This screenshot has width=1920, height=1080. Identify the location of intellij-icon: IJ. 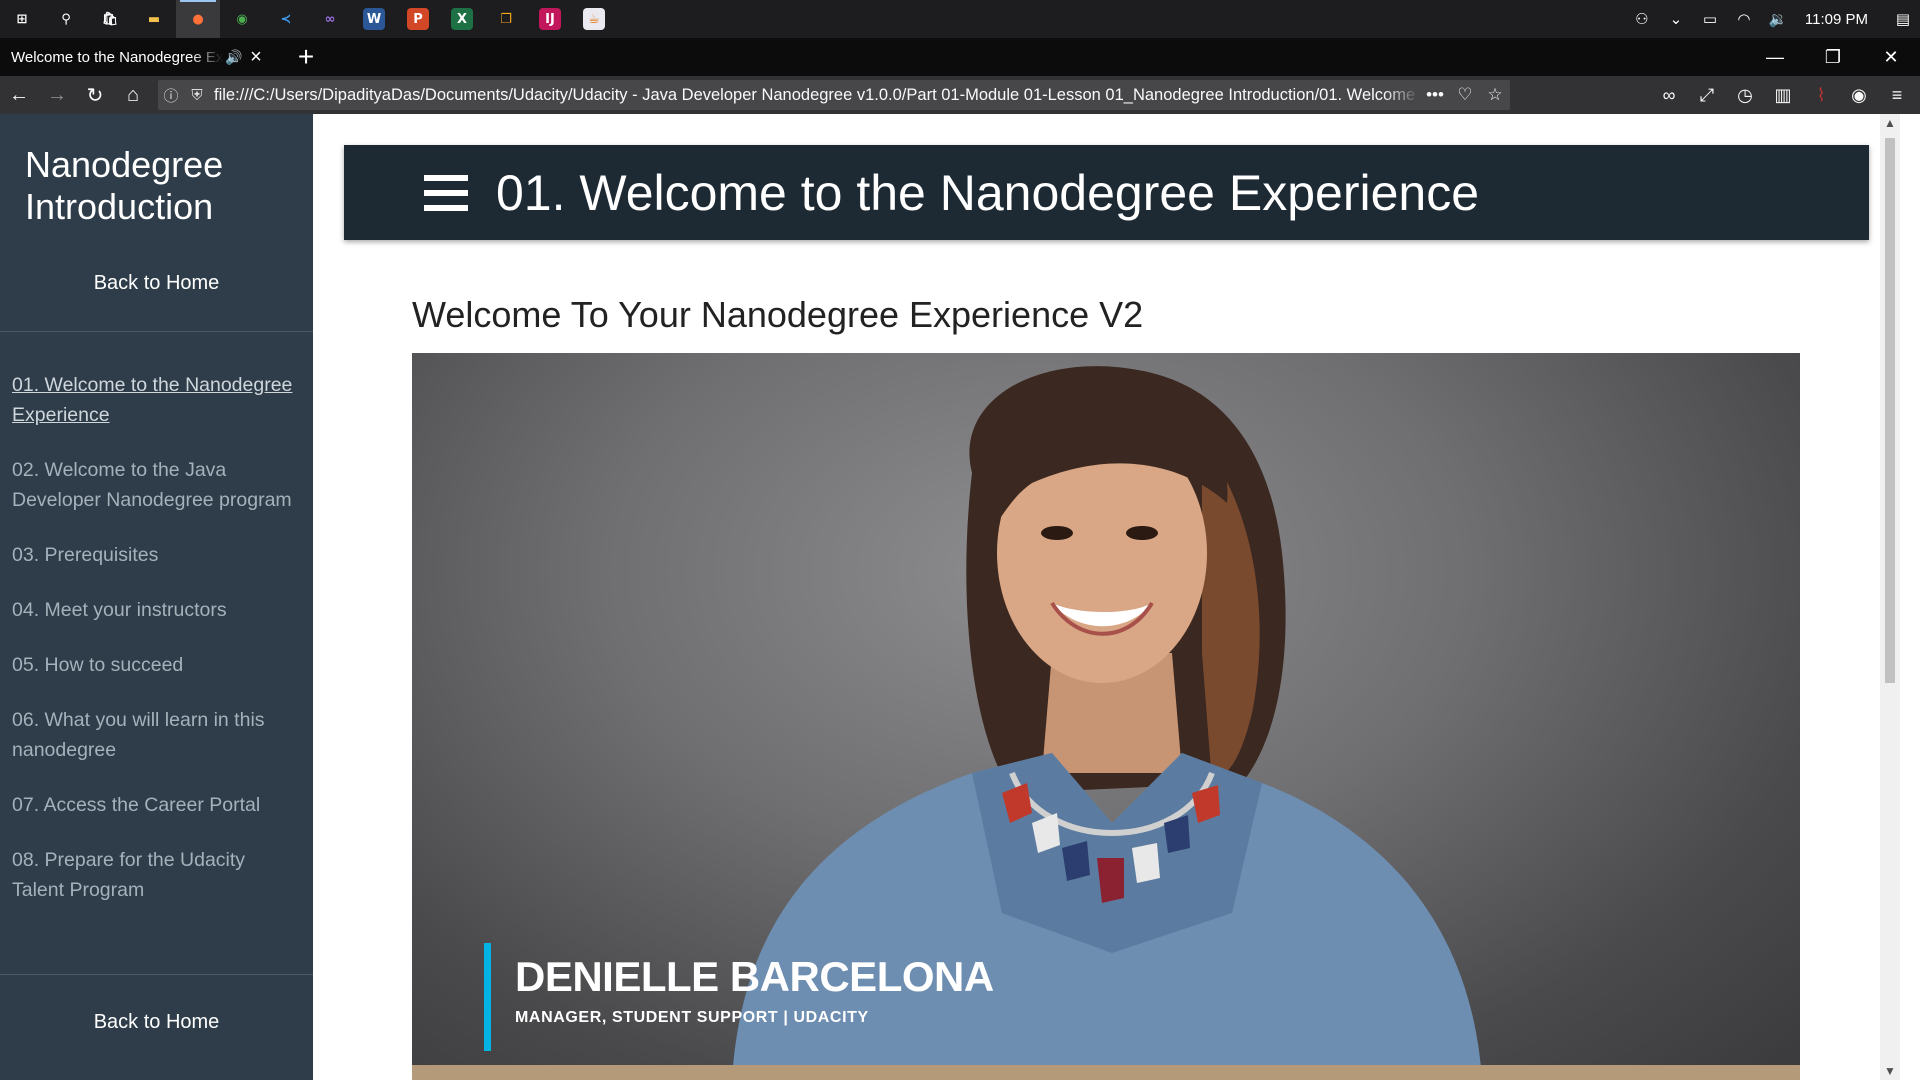
(550, 19).